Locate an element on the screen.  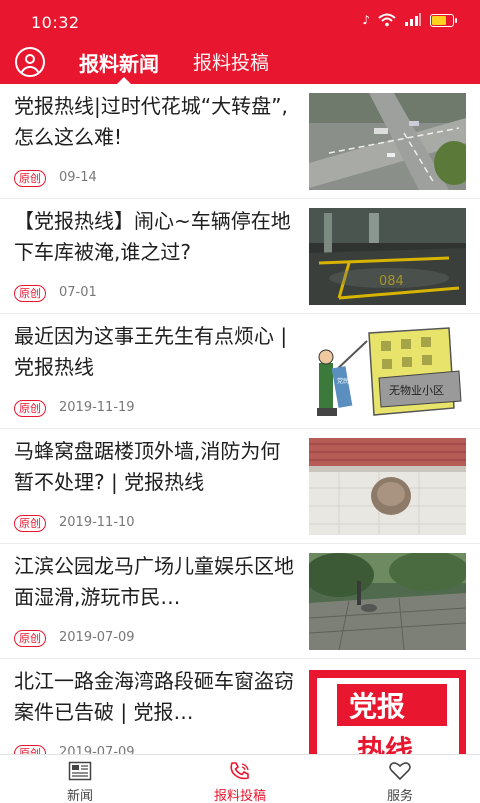
app-header: 10:32 ♪ 报料新闻 报料投稿 is located at coordinates (240, 42).